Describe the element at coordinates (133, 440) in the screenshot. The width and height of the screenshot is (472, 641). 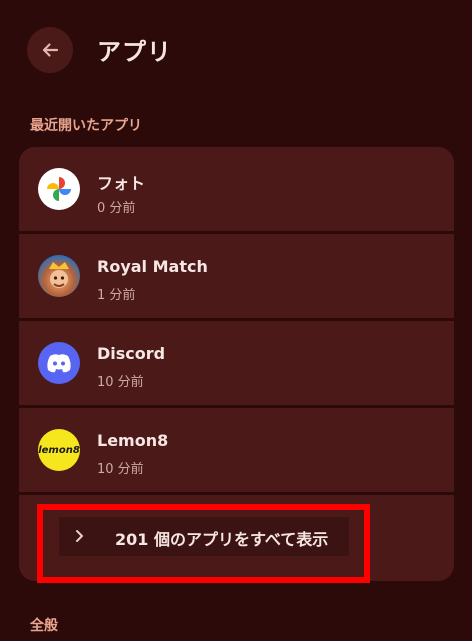
I see `app-name: Lemon8` at that location.